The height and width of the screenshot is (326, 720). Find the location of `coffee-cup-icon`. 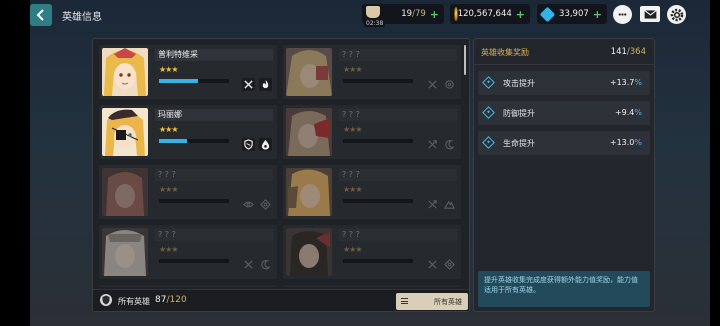

coffee-cup-icon is located at coordinates (373, 12).